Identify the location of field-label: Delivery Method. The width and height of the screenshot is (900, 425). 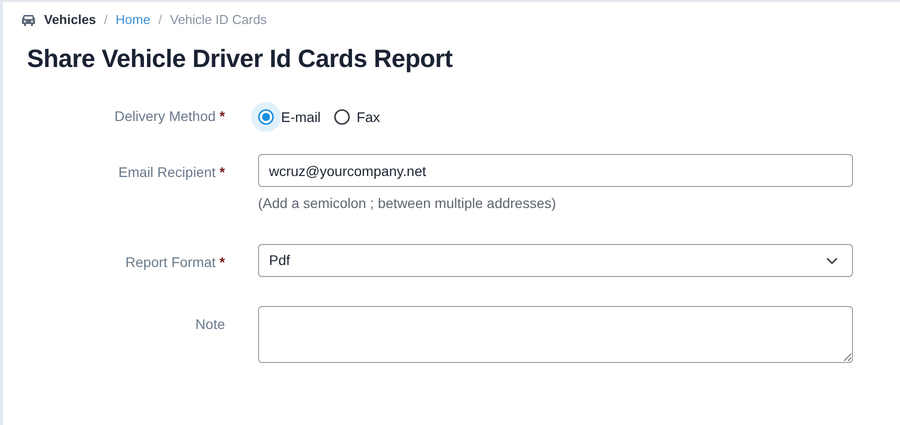
(165, 116).